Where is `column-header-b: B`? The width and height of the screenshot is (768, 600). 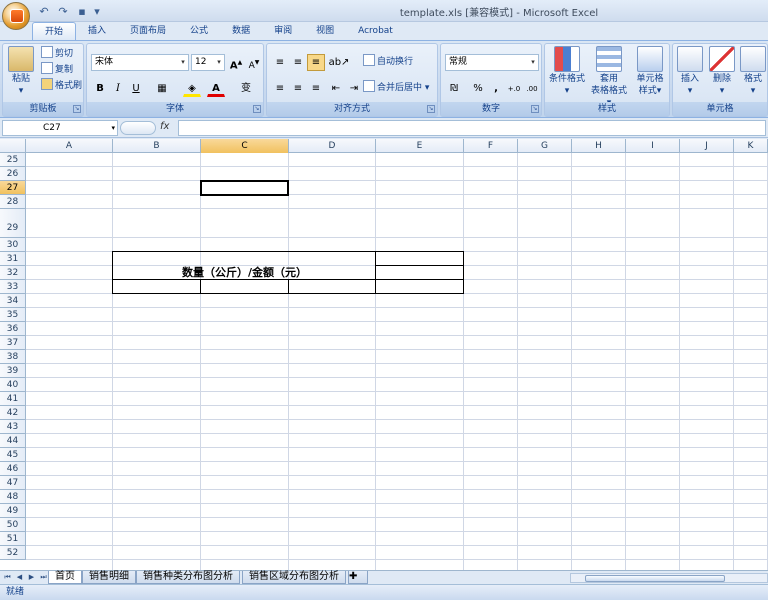 column-header-b: B is located at coordinates (157, 146).